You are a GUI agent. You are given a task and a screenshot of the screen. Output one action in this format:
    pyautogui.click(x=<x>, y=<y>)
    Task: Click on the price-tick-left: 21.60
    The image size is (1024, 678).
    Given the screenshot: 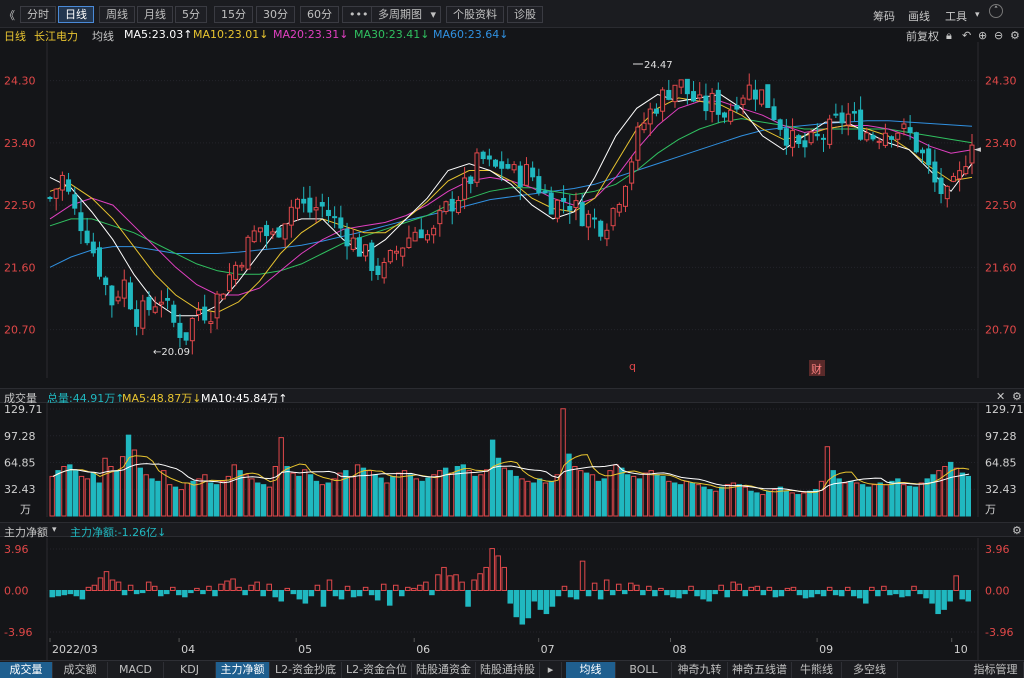 What is the action you would take?
    pyautogui.click(x=20, y=267)
    